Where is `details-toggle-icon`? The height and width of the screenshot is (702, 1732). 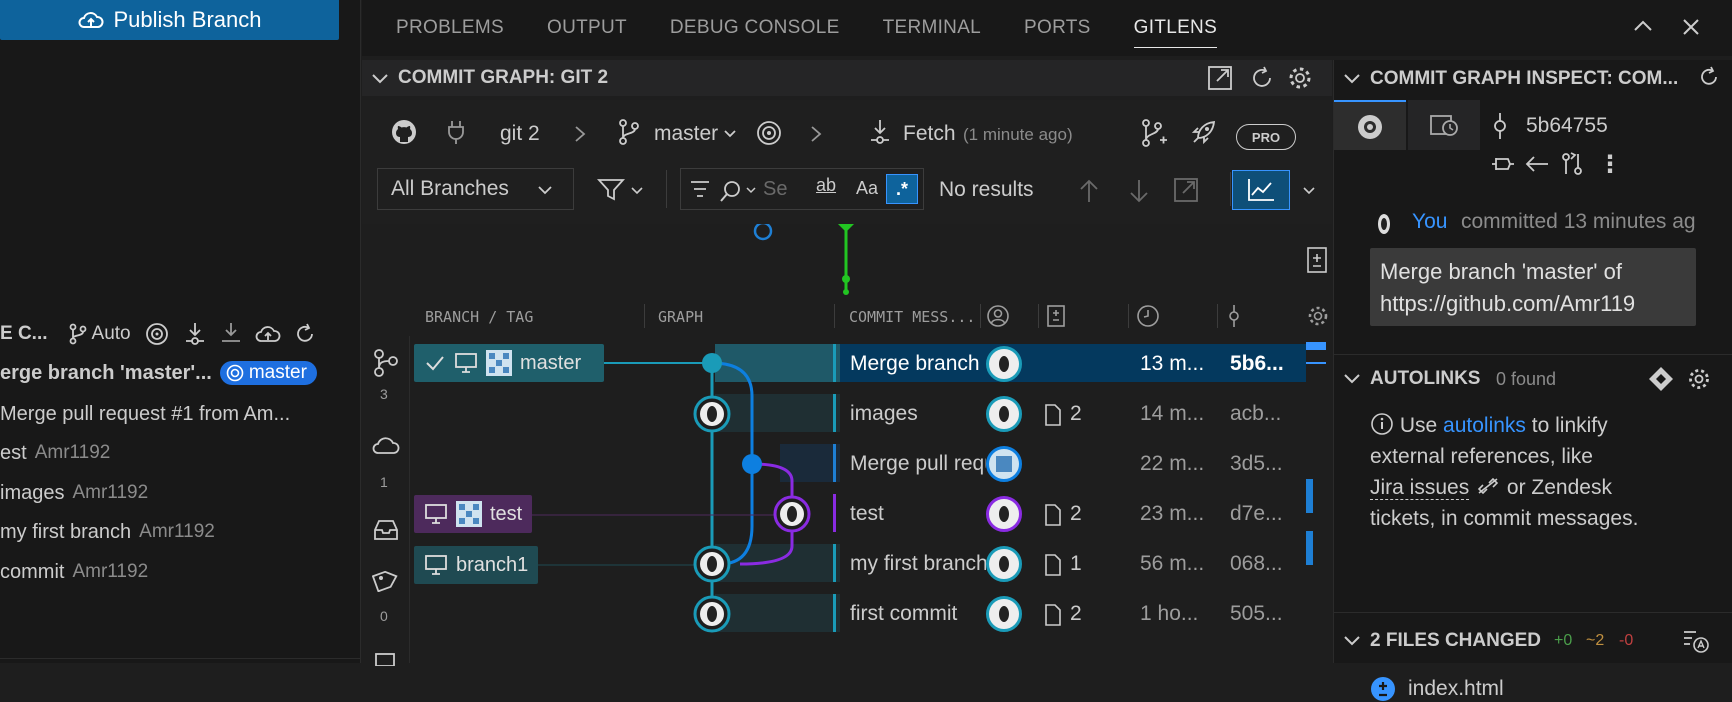
details-toggle-icon is located at coordinates (1317, 260).